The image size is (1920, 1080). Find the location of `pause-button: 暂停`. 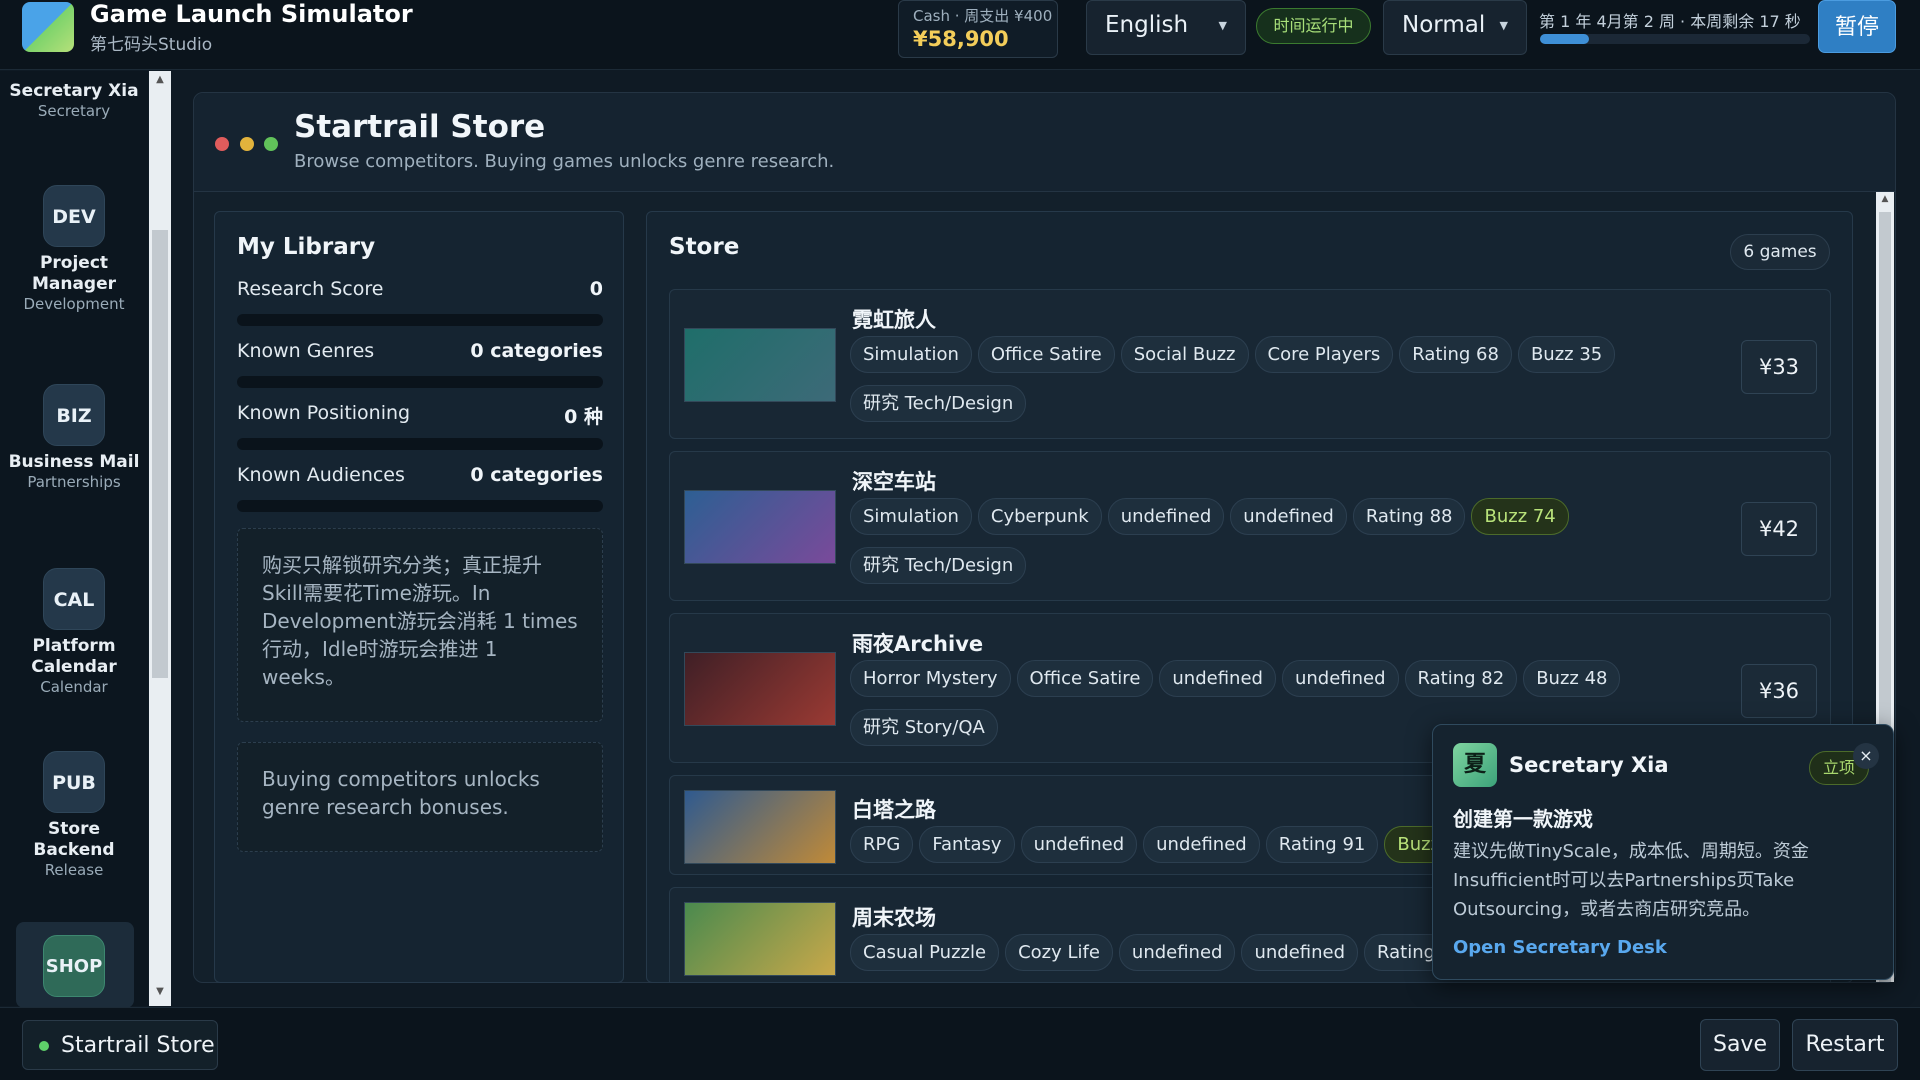

pause-button: 暂停 is located at coordinates (1857, 26).